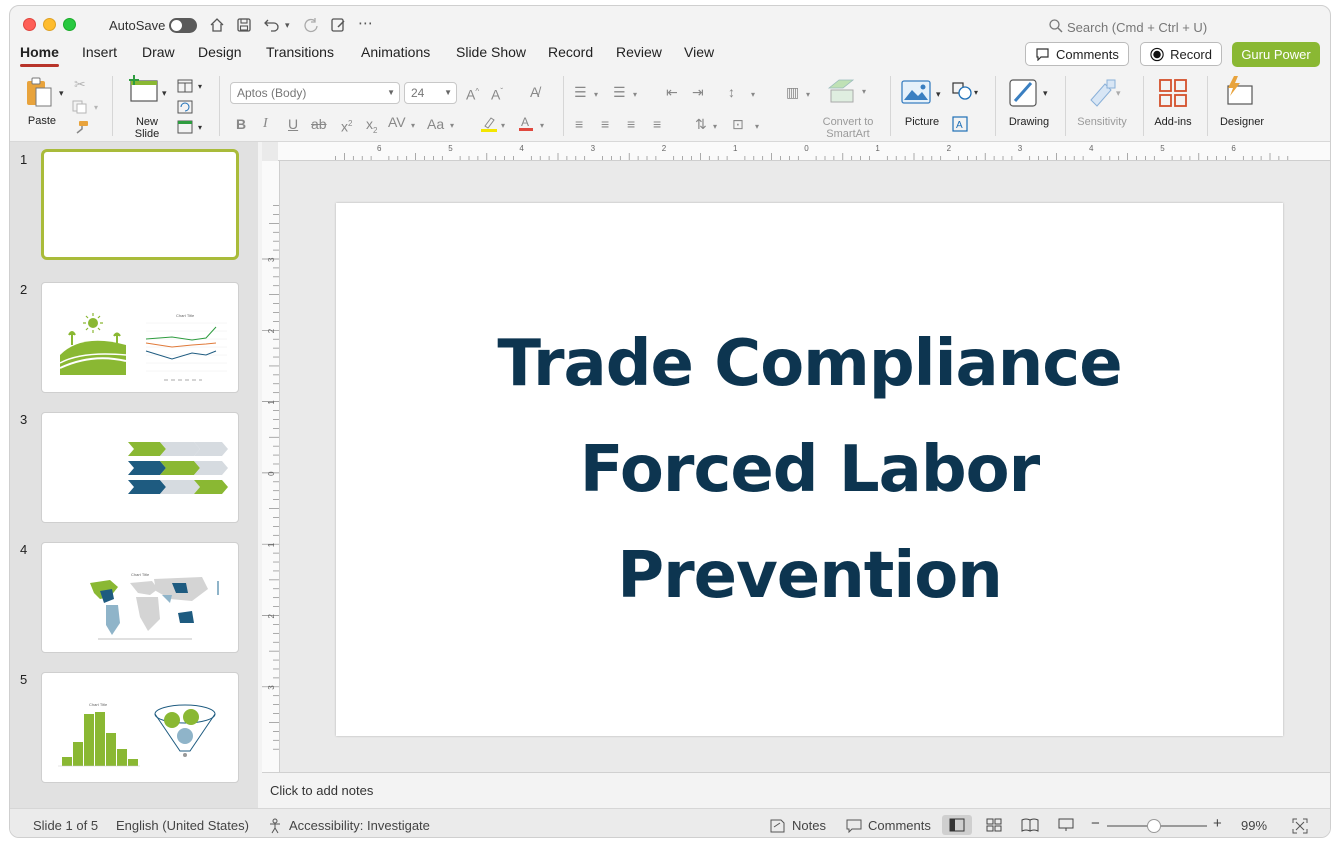  What do you see at coordinates (497, 93) in the screenshot?
I see `decrease-font-icon: Aˇ` at bounding box center [497, 93].